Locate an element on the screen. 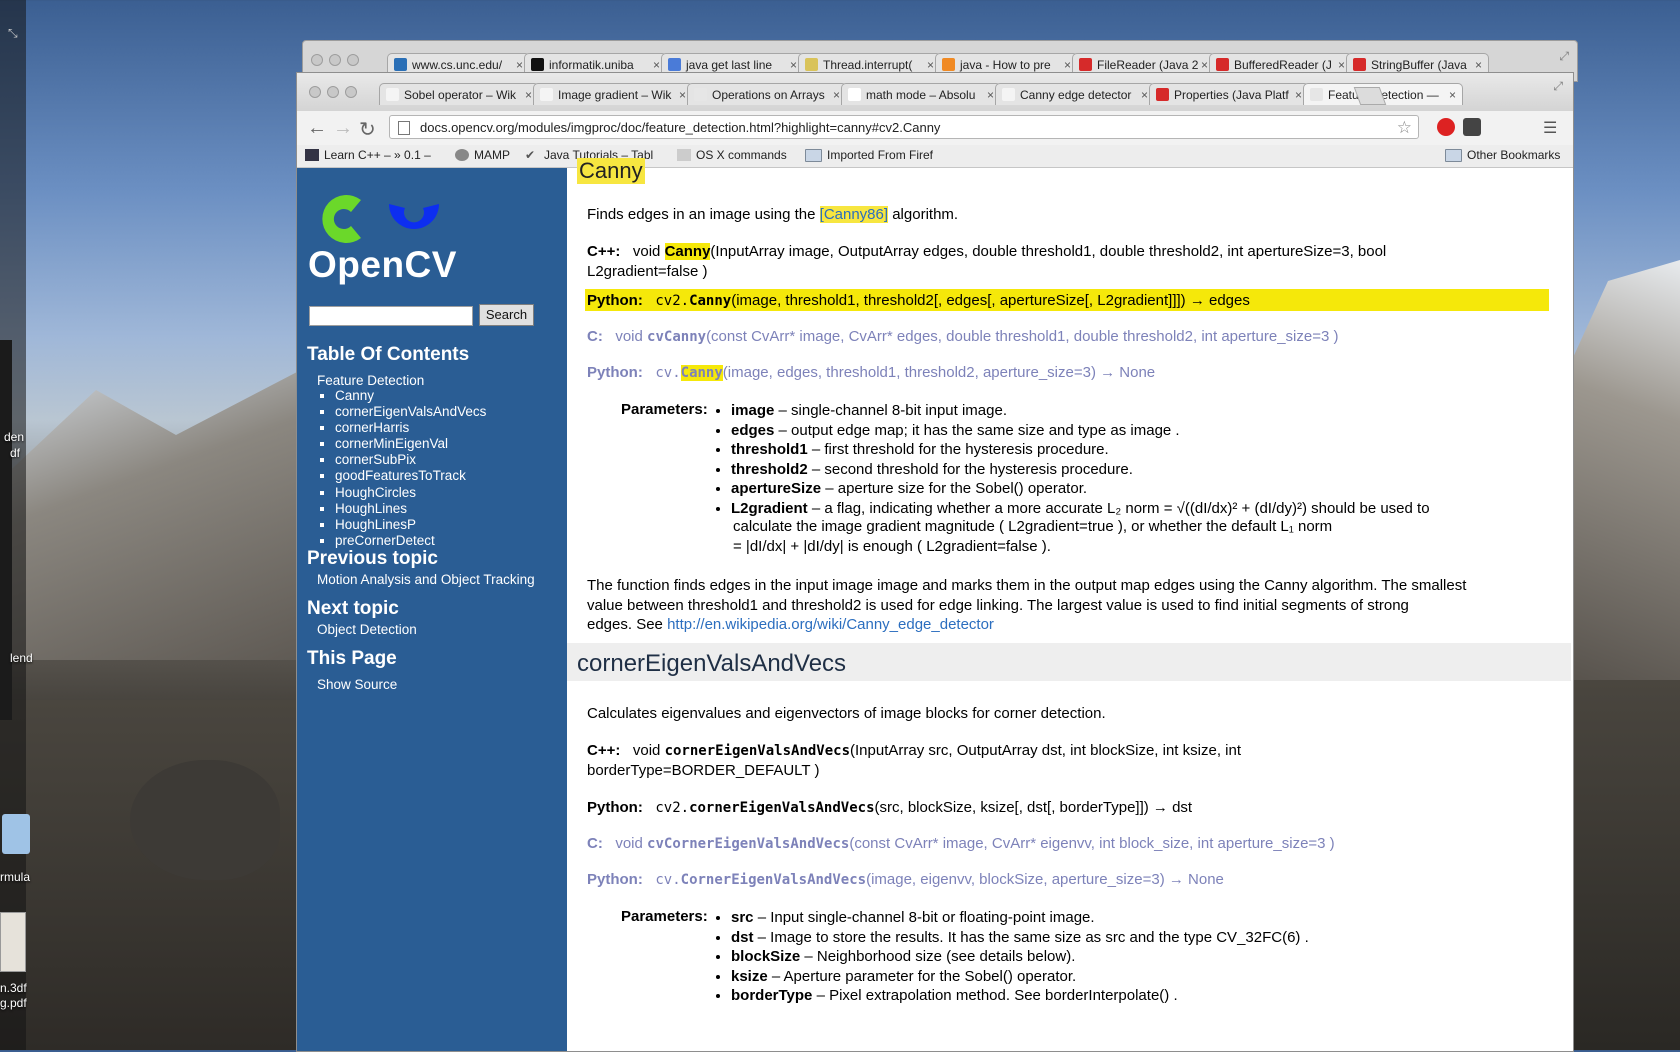 The height and width of the screenshot is (1052, 1680). cpp-signature-cont: borderType=BORDER_DEFAULT ) is located at coordinates (703, 770).